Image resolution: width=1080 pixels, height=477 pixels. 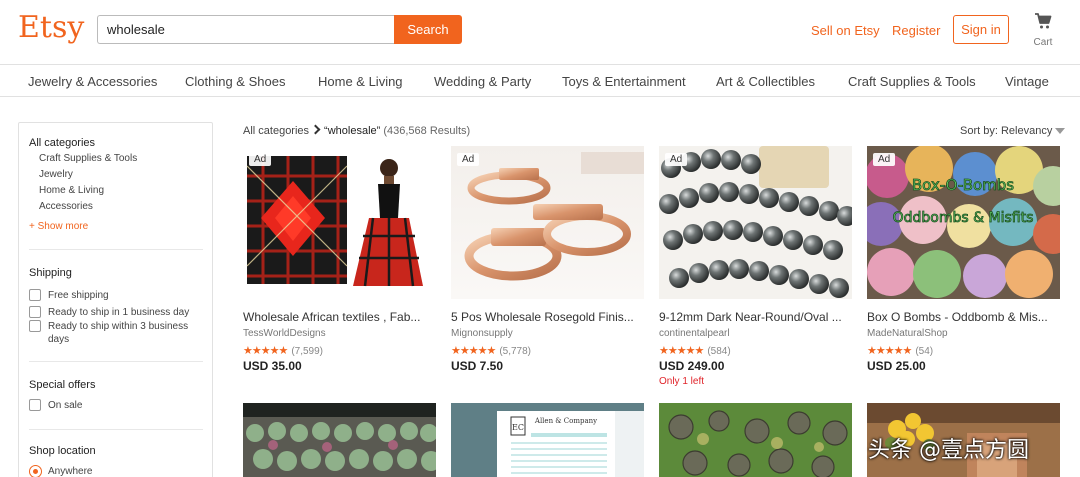 What do you see at coordinates (315, 129) in the screenshot?
I see `chevron-right-icon` at bounding box center [315, 129].